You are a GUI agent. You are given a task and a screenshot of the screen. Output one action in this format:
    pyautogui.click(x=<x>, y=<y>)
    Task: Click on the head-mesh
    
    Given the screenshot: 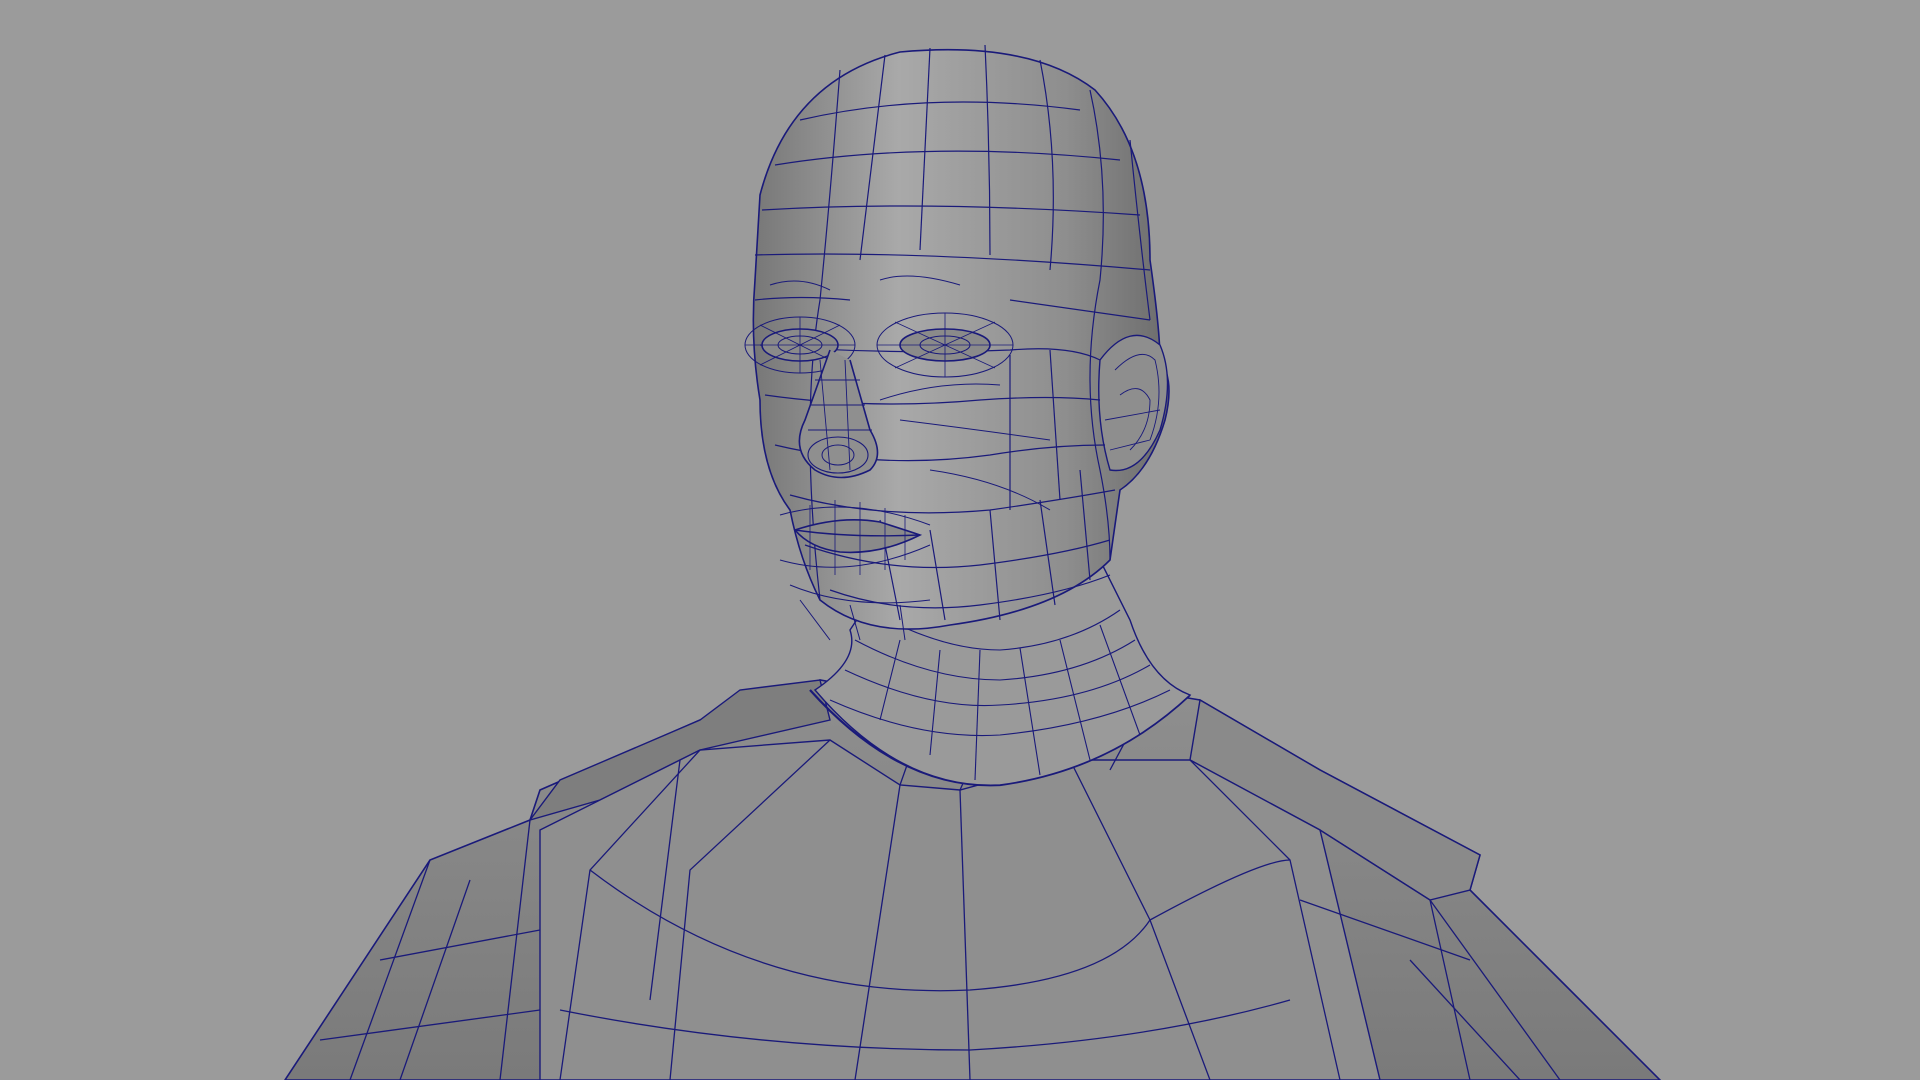 What is the action you would take?
    pyautogui.click(x=957, y=342)
    